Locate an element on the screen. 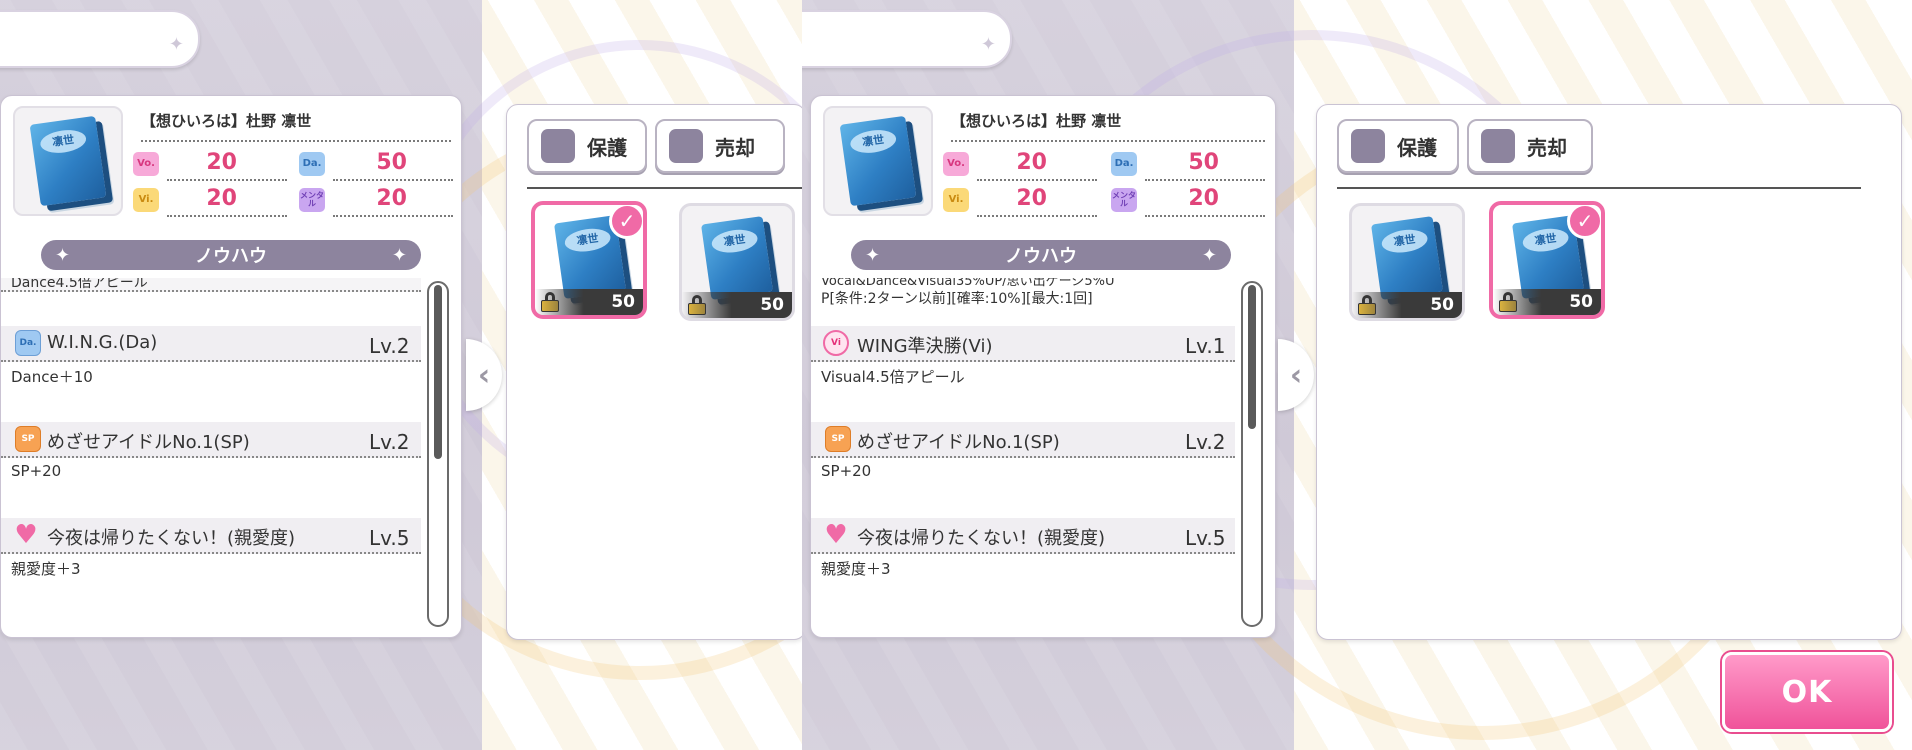 Image resolution: width=1912 pixels, height=750 pixels. ok-button: OK is located at coordinates (1807, 692).